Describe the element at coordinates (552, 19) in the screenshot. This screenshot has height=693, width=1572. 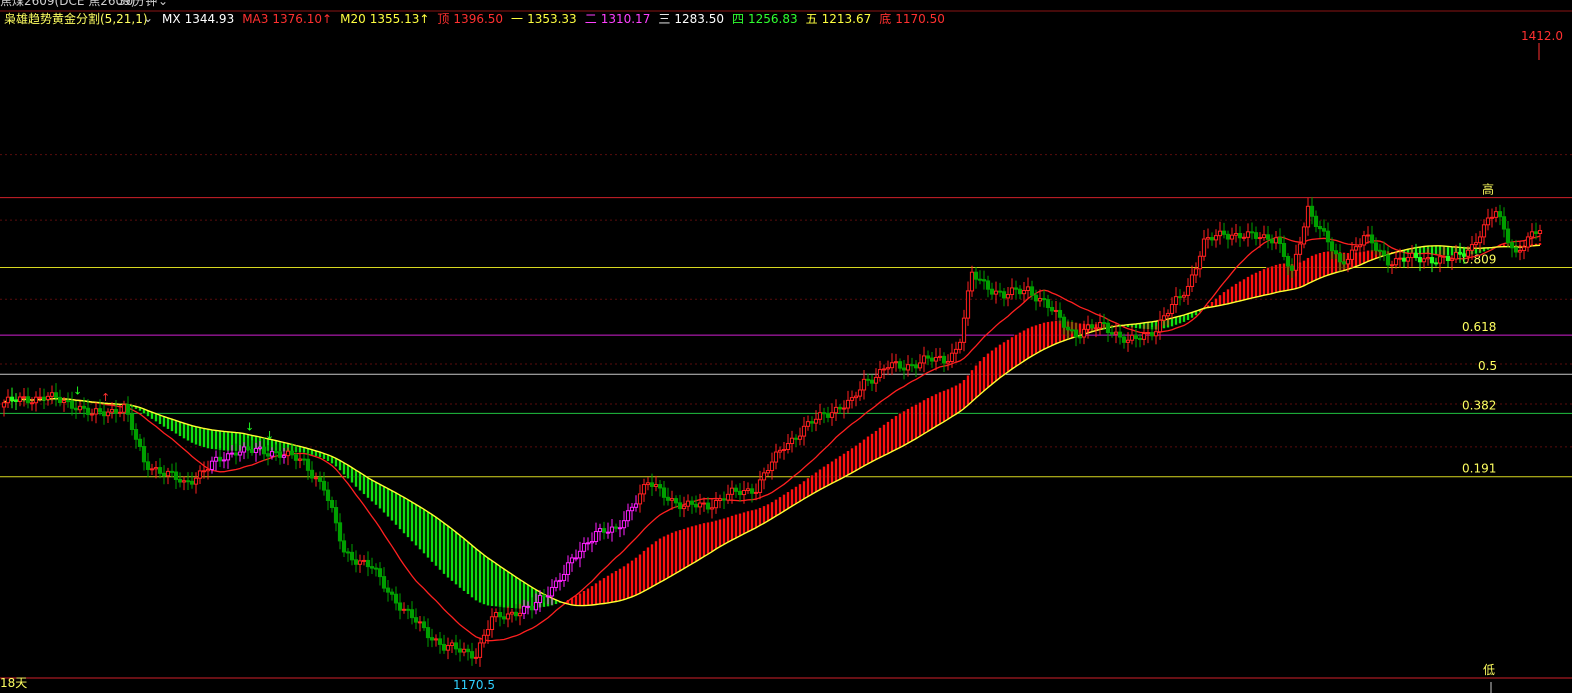
I see `indicator-value: 1353.33` at that location.